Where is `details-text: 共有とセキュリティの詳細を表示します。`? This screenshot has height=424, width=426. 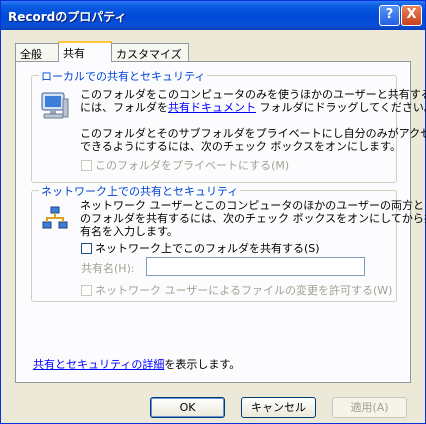 details-text: 共有とセキュリティの詳細を表示します。 is located at coordinates (136, 364).